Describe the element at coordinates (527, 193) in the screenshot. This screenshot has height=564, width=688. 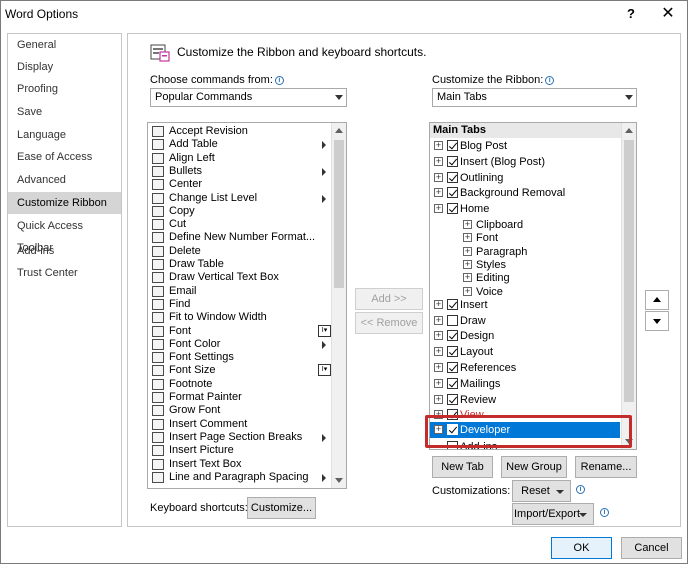
I see `ribbon-tab-background-removal: + Background Removal` at that location.